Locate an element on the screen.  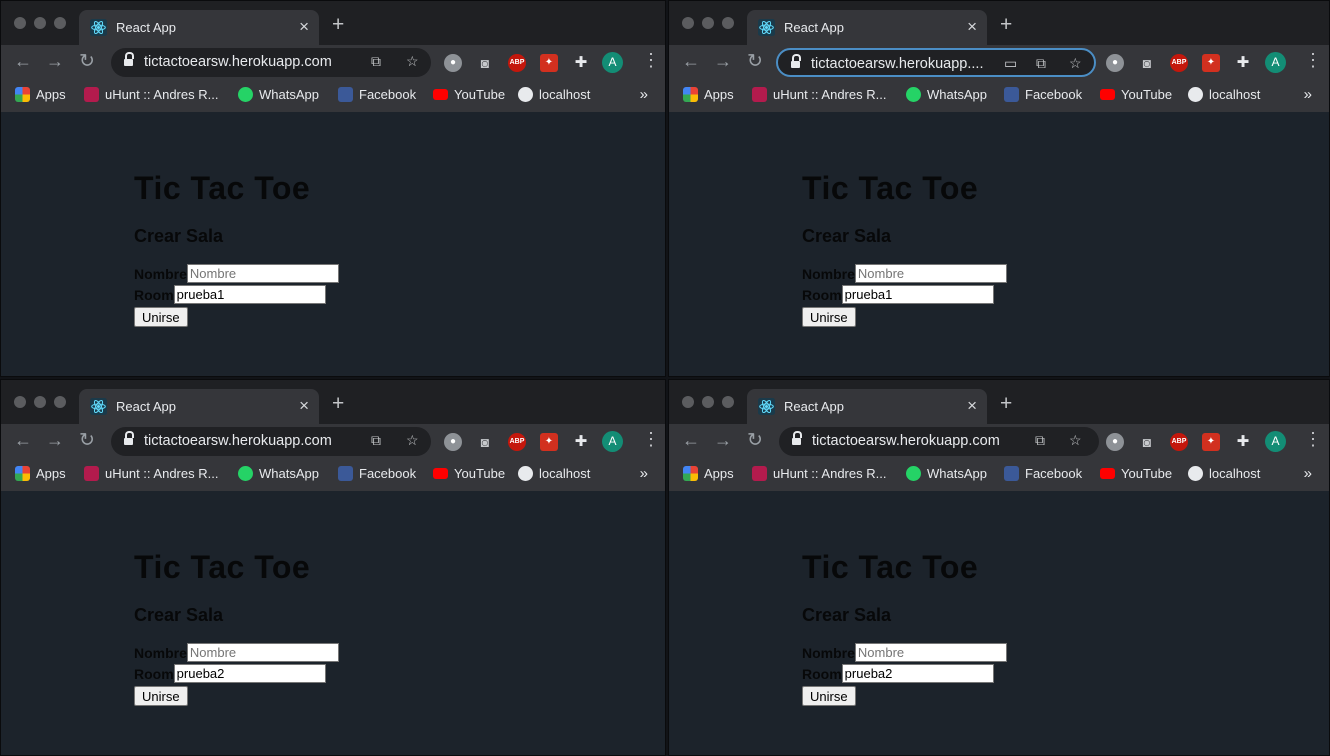
address-bar: tictactoearsw.herokuapp.... ▭ ⧉ ☆ is located at coordinates (936, 62).